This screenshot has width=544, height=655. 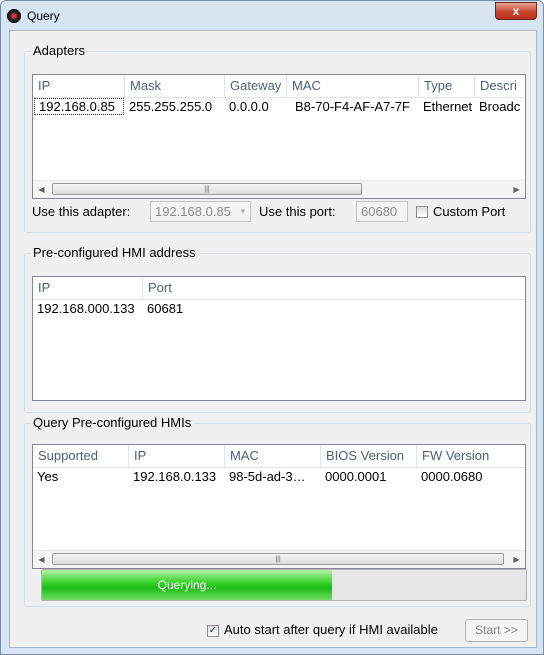 I want to click on auto-start-checkbox: ✓, so click(x=213, y=631).